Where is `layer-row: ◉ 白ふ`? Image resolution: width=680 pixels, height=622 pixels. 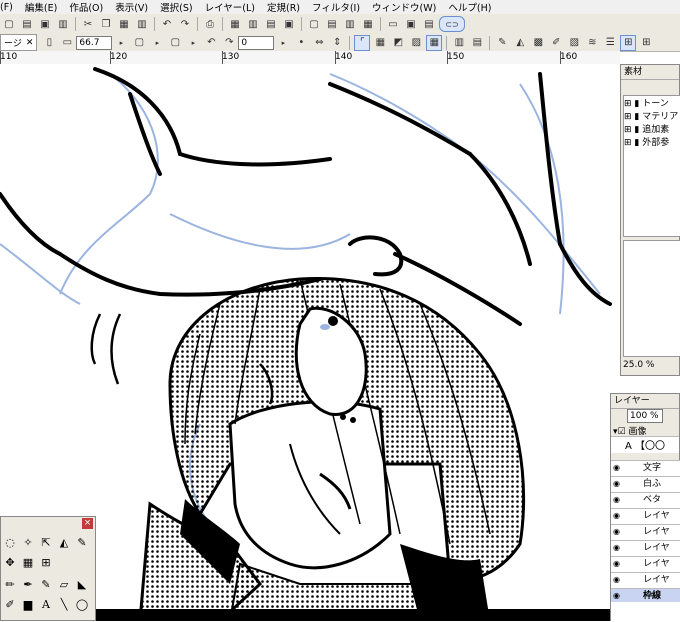
layer-row: ◉ 白ふ is located at coordinates (645, 483).